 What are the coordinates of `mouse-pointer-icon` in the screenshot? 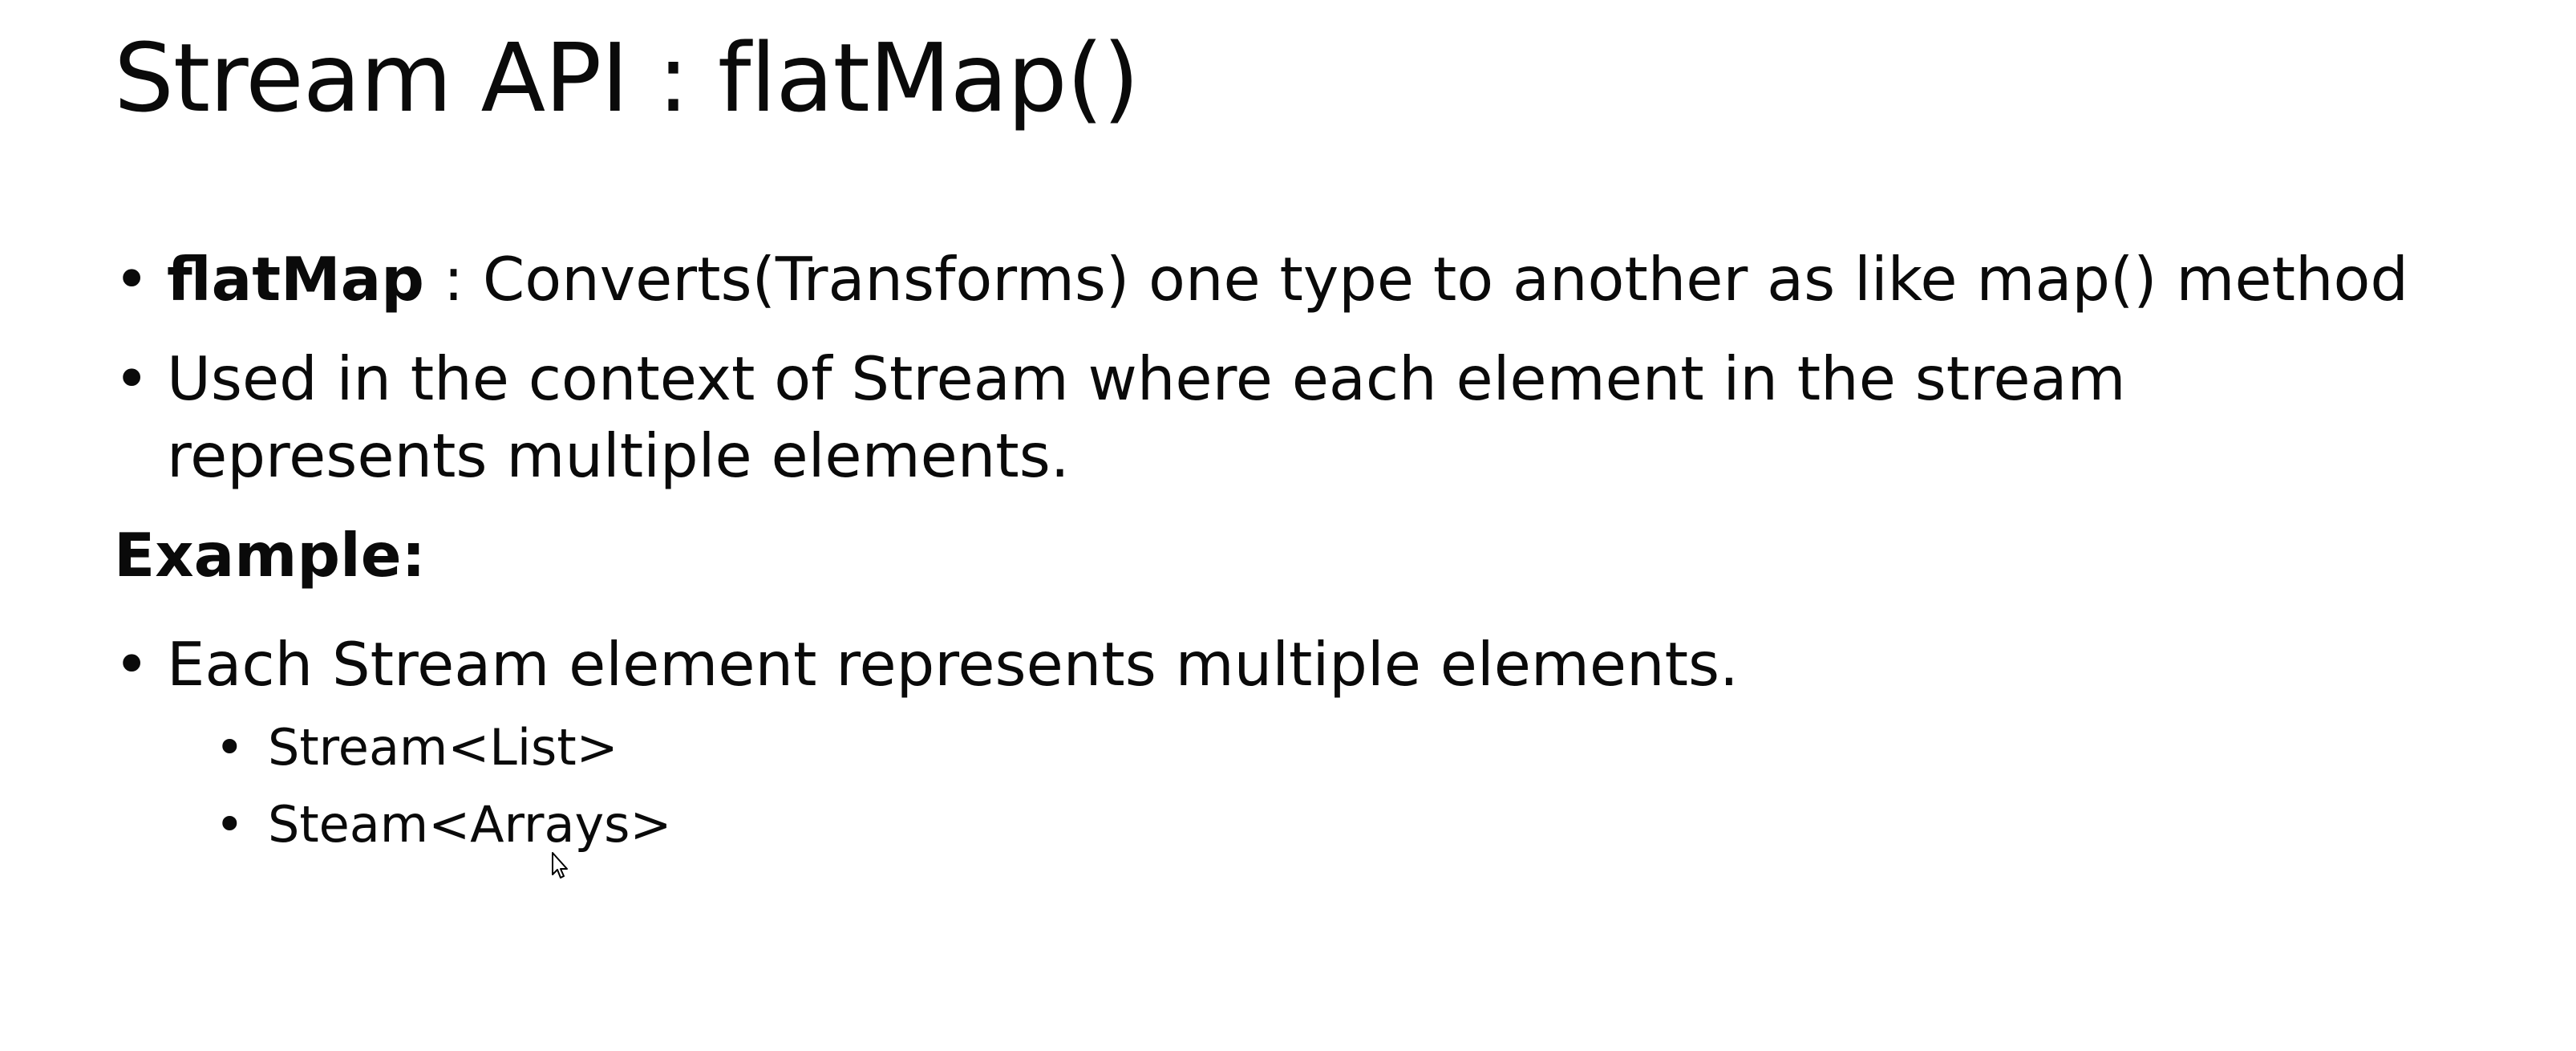 It's located at (560, 865).